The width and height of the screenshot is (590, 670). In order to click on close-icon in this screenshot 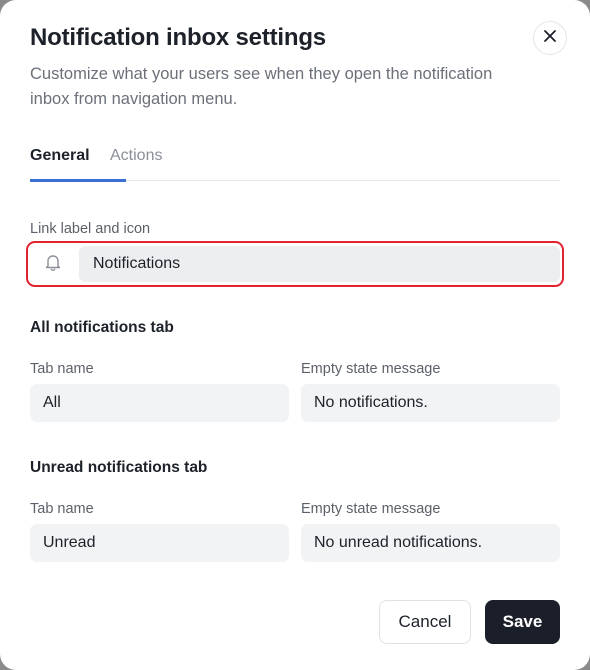, I will do `click(550, 38)`.